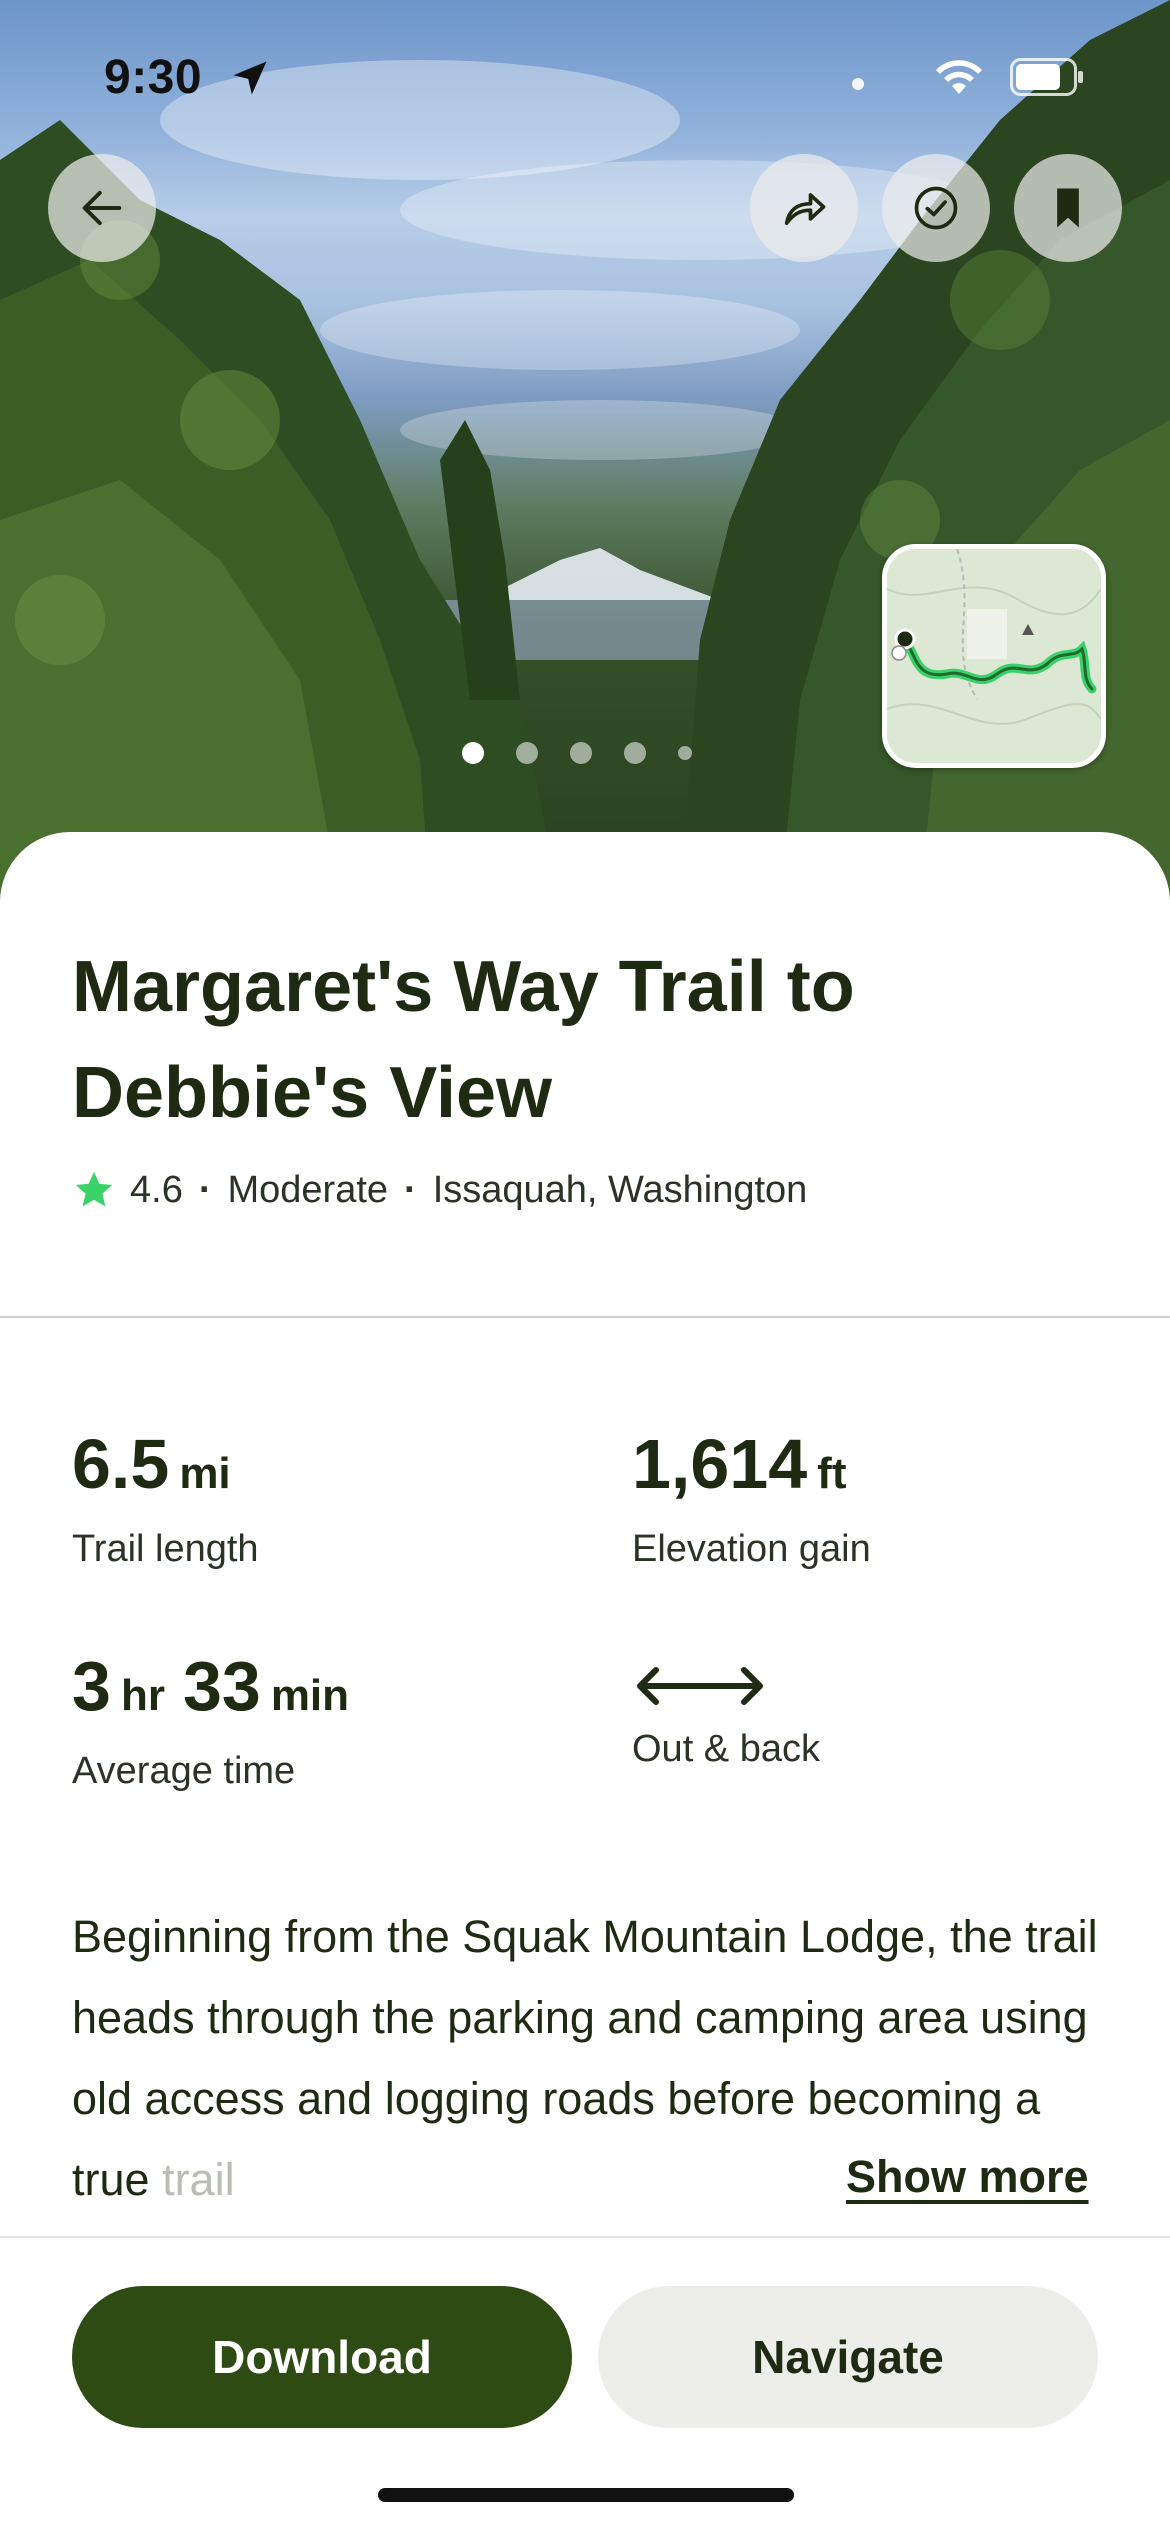 This screenshot has height=2532, width=1170. I want to click on stat-average-time: 3 hr 33 min Average time, so click(210, 1719).